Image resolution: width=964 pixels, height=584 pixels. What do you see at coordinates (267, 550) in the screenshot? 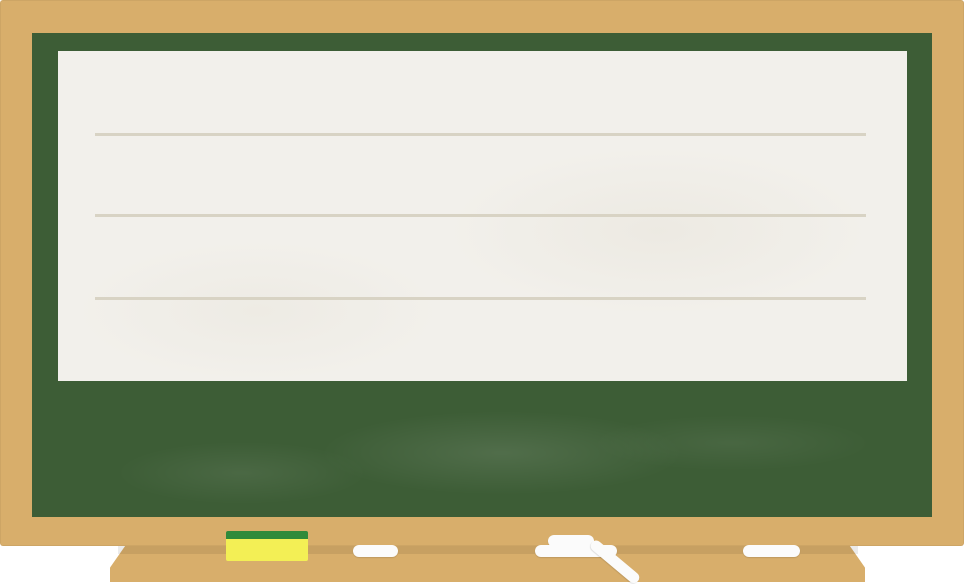
I see `eraser-handle` at bounding box center [267, 550].